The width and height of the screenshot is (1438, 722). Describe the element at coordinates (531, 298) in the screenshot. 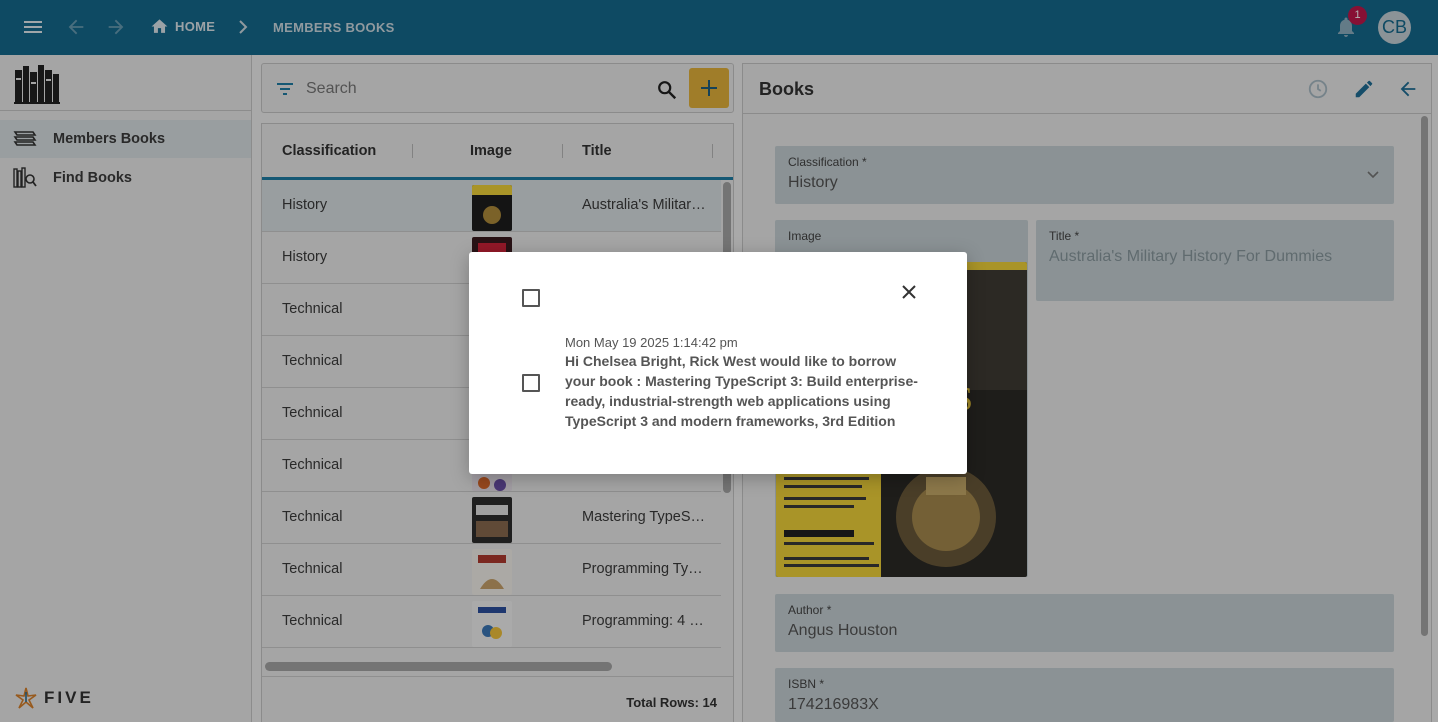

I see `select-all-checkbox` at that location.